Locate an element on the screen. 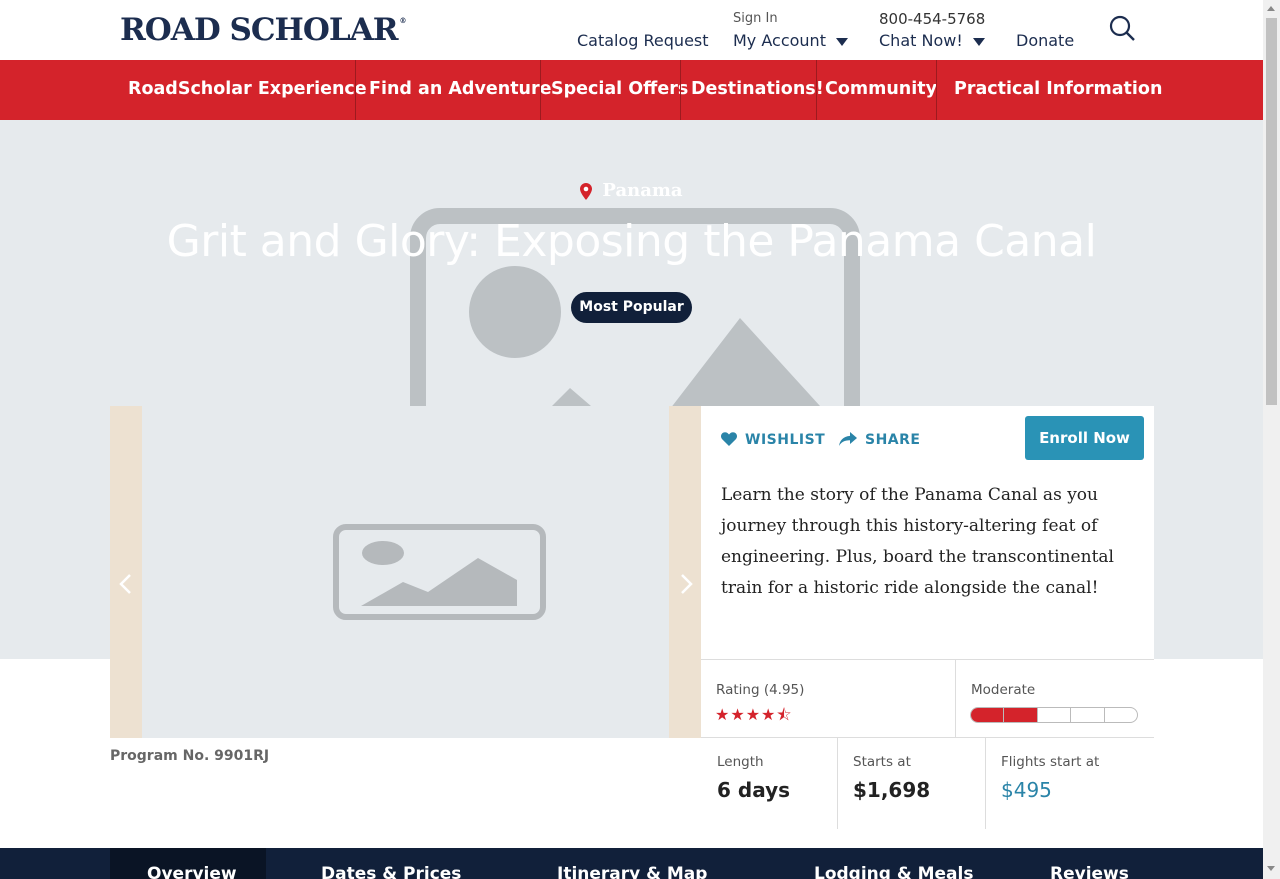 The width and height of the screenshot is (1280, 879). chat-now-label: Chat Now! is located at coordinates (921, 40).